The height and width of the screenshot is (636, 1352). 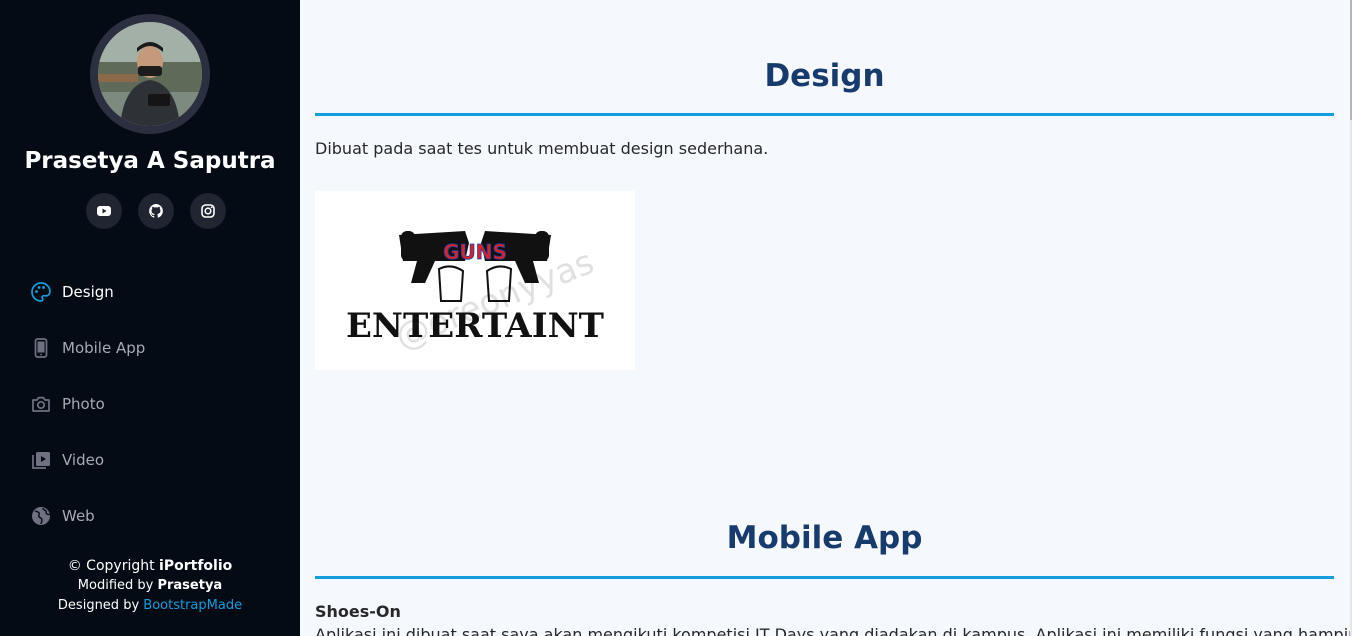 What do you see at coordinates (117, 585) in the screenshot?
I see `modified-prefix: Modified by` at bounding box center [117, 585].